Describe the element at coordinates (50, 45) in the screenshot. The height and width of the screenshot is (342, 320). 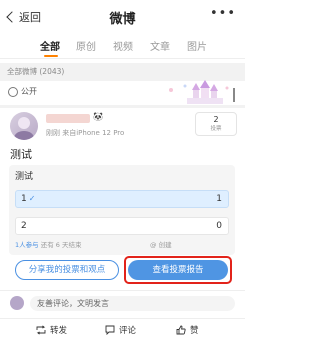
I see `tab-all: 全部` at that location.